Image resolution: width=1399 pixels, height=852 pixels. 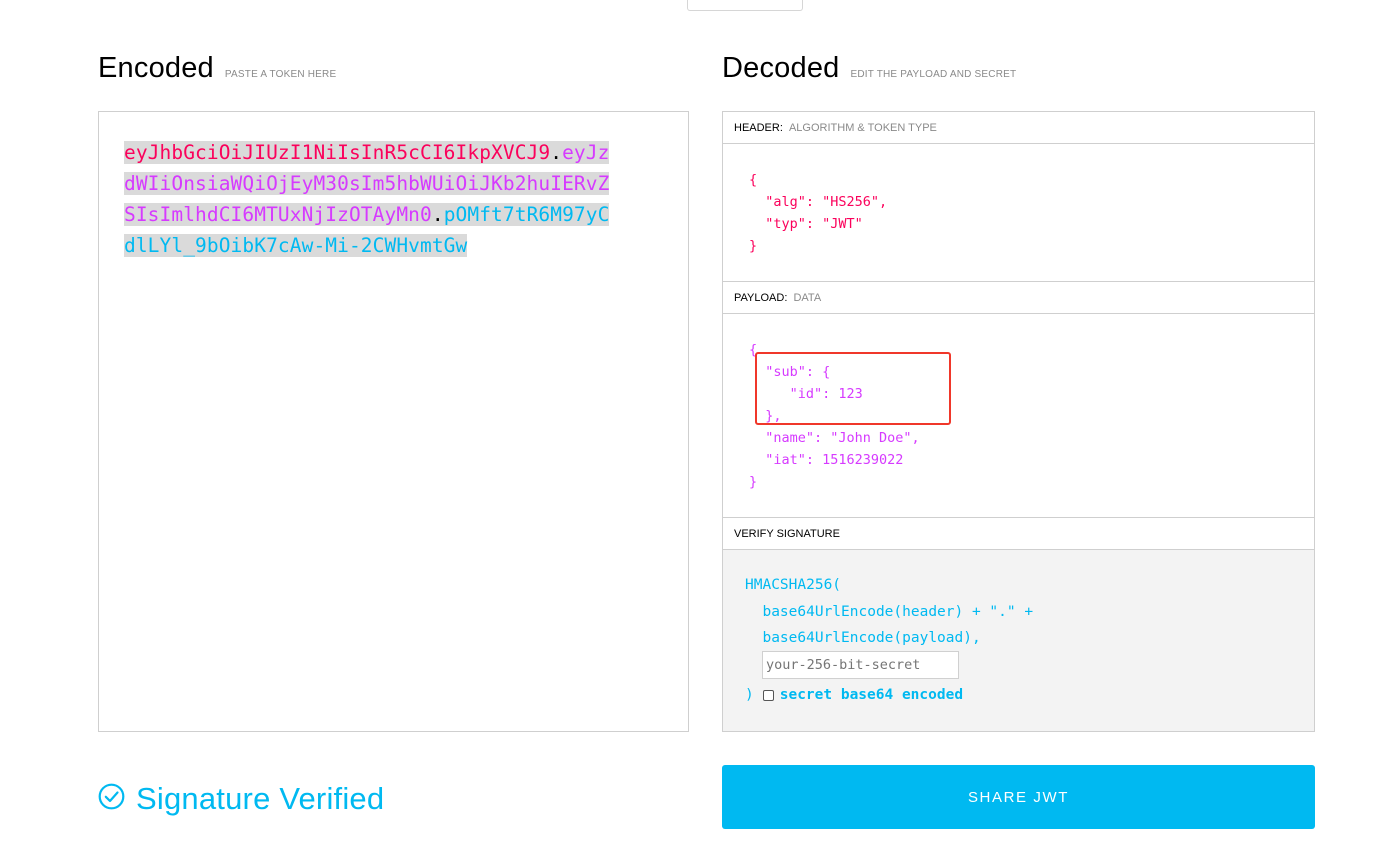 What do you see at coordinates (1018, 128) in the screenshot?
I see `header-section-label: HEADER: ALGORITHM & TOKEN TYPE` at bounding box center [1018, 128].